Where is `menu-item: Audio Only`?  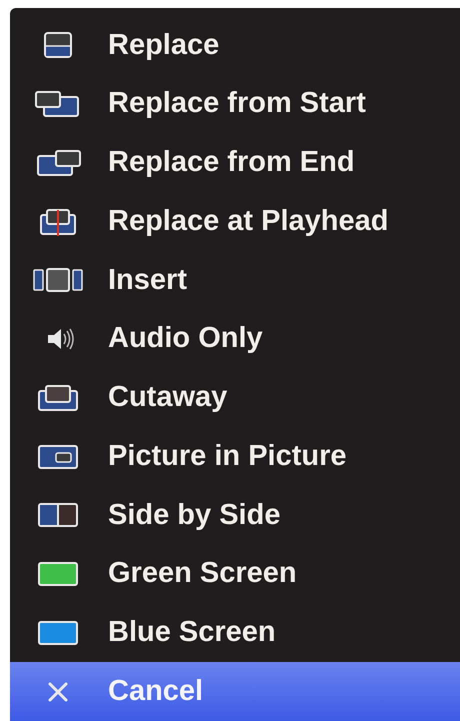
menu-item: Audio Only is located at coordinates (235, 339).